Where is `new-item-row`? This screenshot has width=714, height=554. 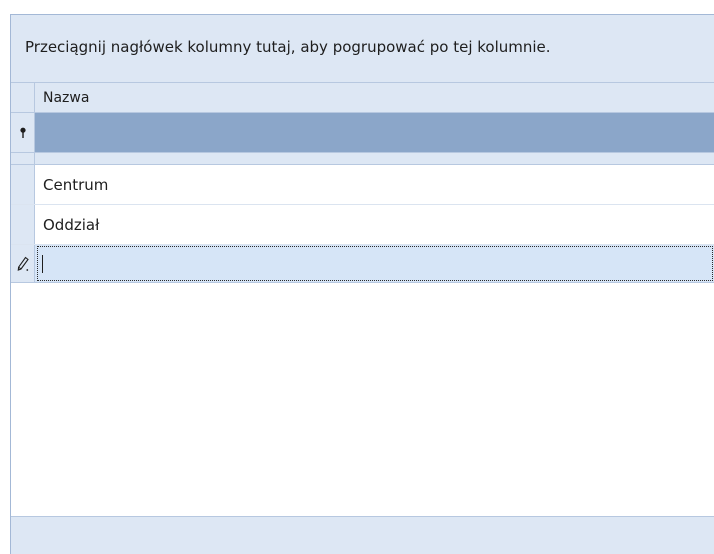 new-item-row is located at coordinates (362, 264).